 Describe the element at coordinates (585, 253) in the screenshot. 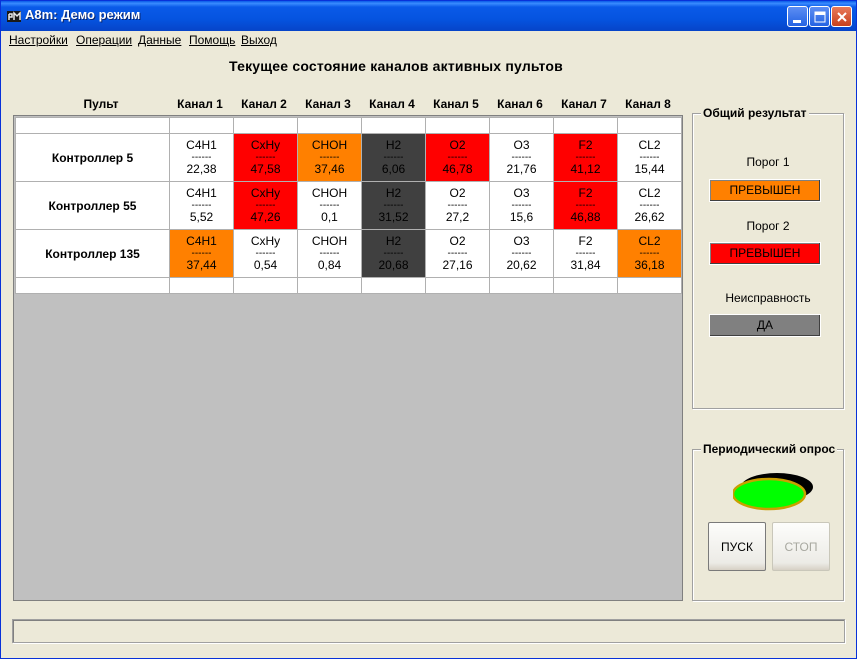

I see `channel-cell: F2 ------ 31,84` at that location.